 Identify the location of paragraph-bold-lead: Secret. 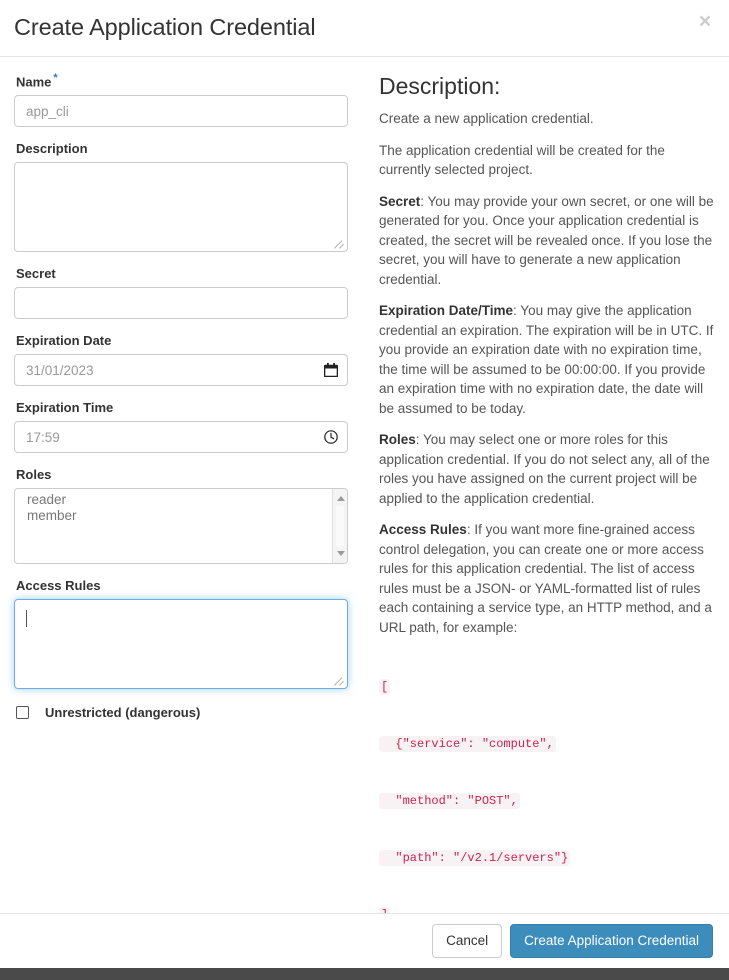
(400, 201).